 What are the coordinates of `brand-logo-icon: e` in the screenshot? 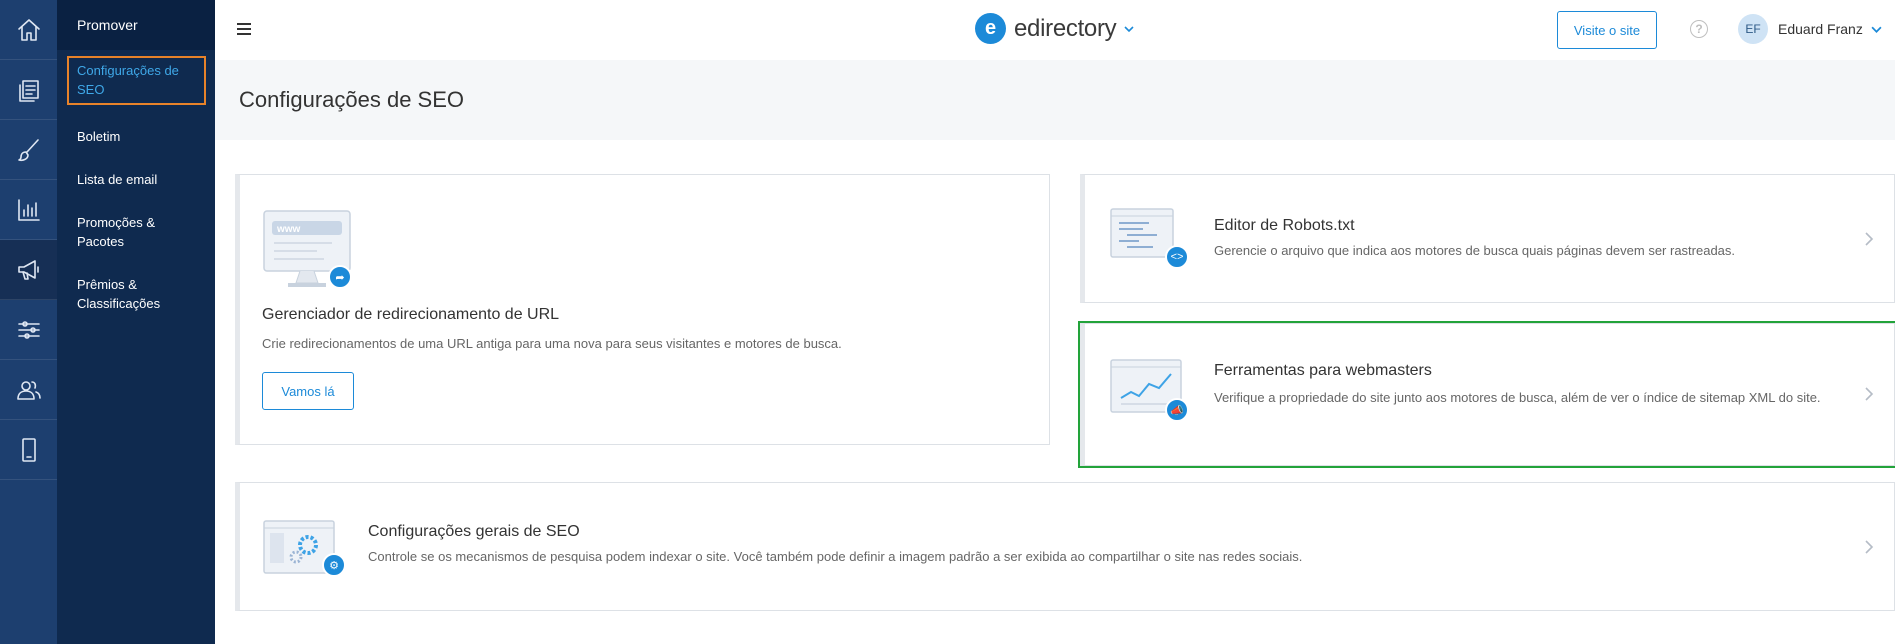 It's located at (990, 28).